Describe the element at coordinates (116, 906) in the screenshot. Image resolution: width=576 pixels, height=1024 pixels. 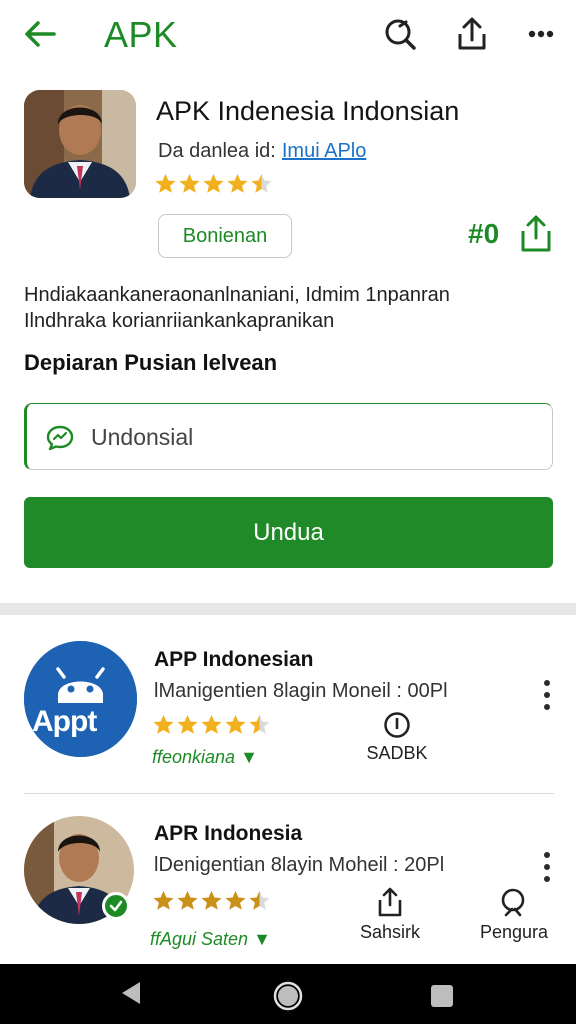
I see `verified-badge-icon` at that location.